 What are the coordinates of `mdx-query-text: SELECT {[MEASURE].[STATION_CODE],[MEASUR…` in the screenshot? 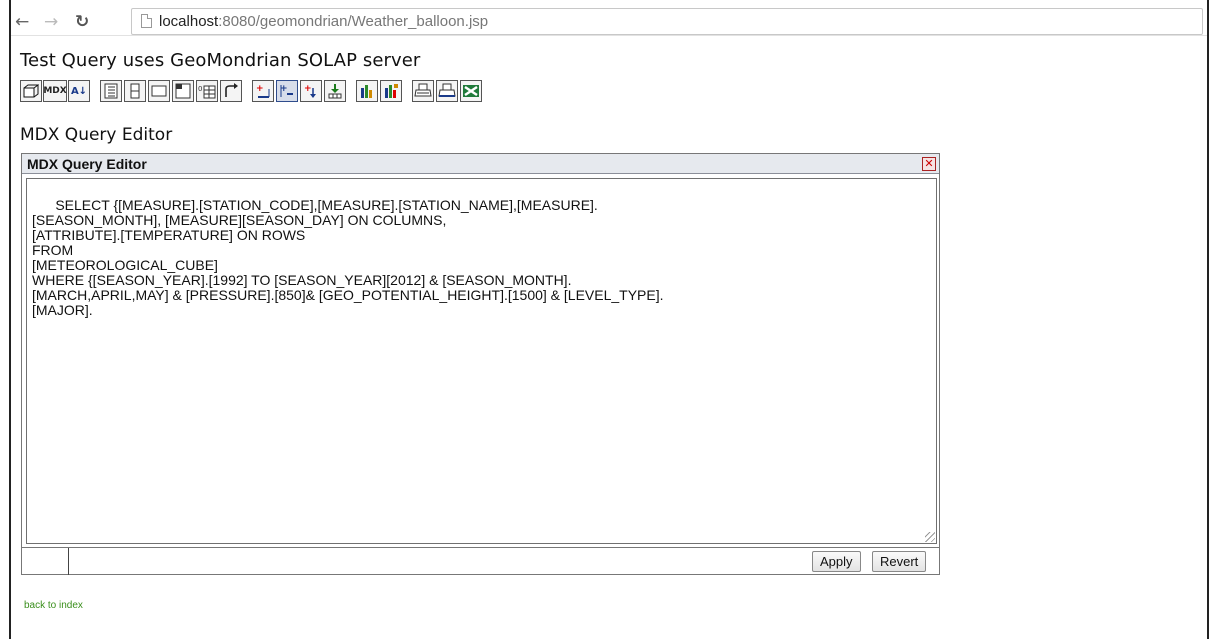 It's located at (348, 257).